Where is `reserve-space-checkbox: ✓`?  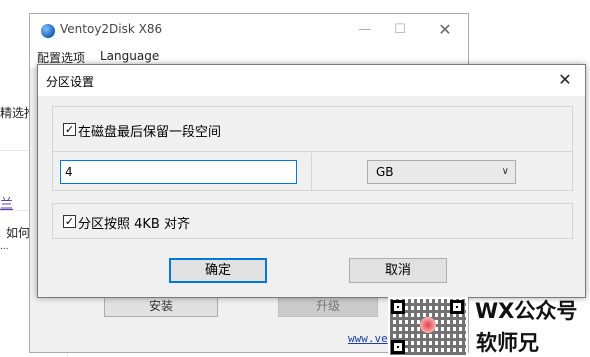 reserve-space-checkbox: ✓ is located at coordinates (69, 129).